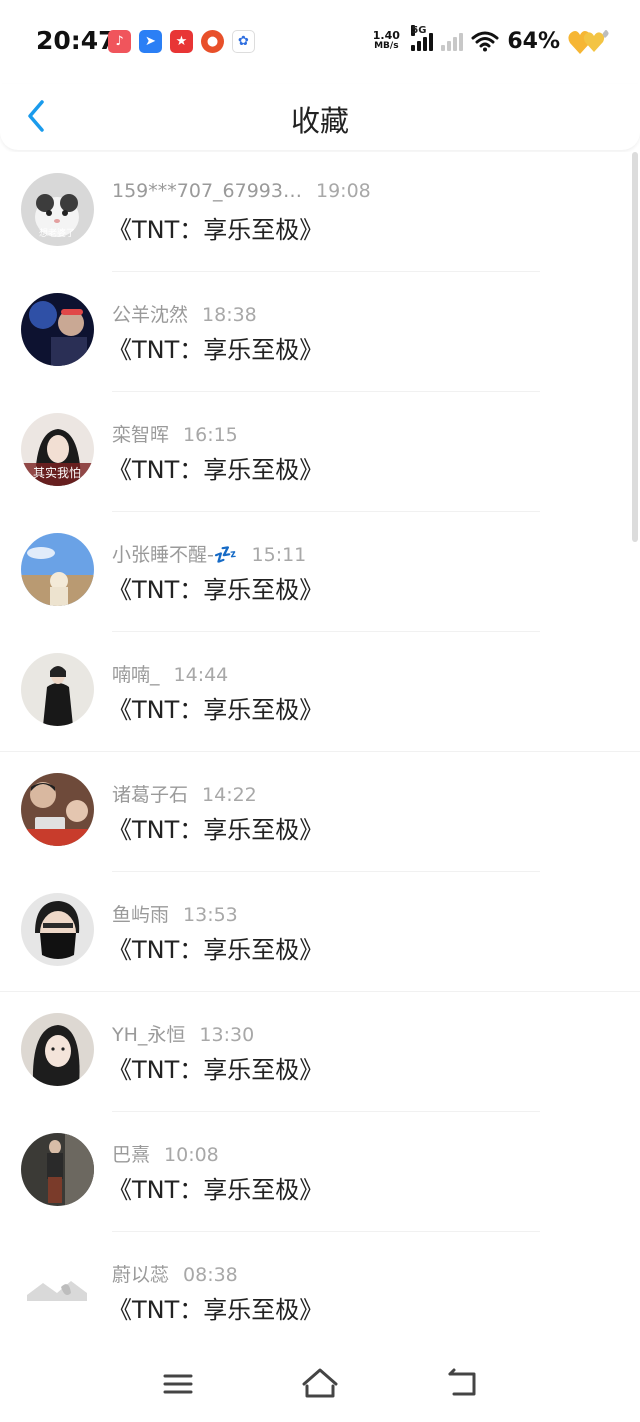  I want to click on menu-icon, so click(178, 1384).